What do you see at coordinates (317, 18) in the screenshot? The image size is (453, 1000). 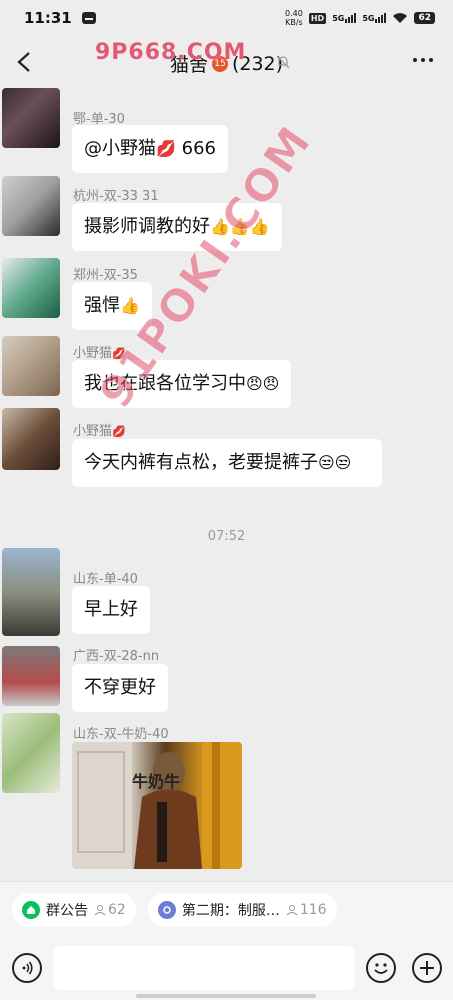 I see `hd-icon: HD` at bounding box center [317, 18].